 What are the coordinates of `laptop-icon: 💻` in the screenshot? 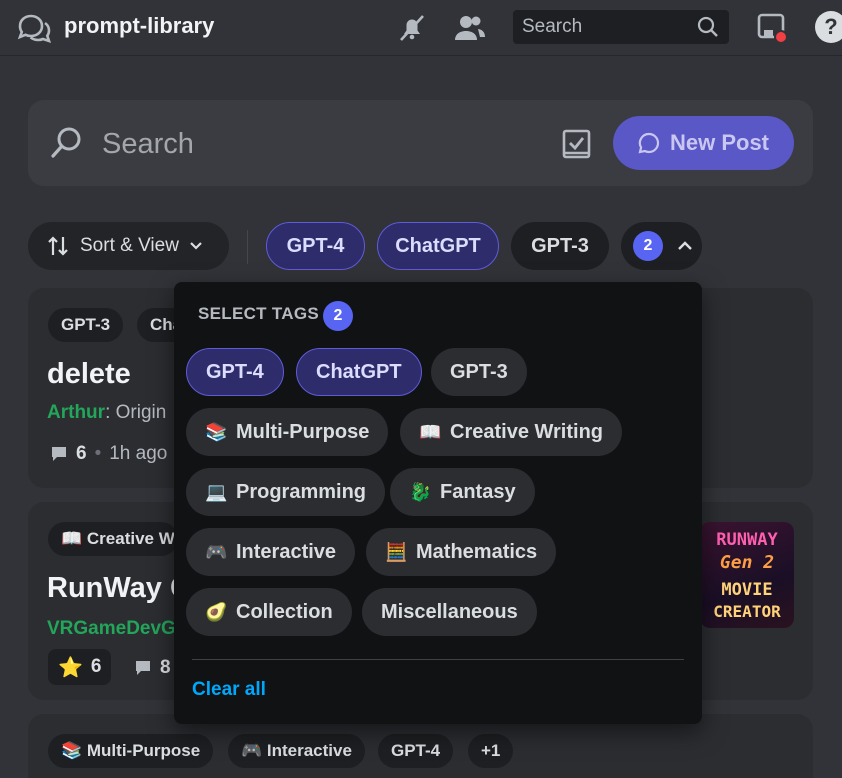 It's located at (216, 491).